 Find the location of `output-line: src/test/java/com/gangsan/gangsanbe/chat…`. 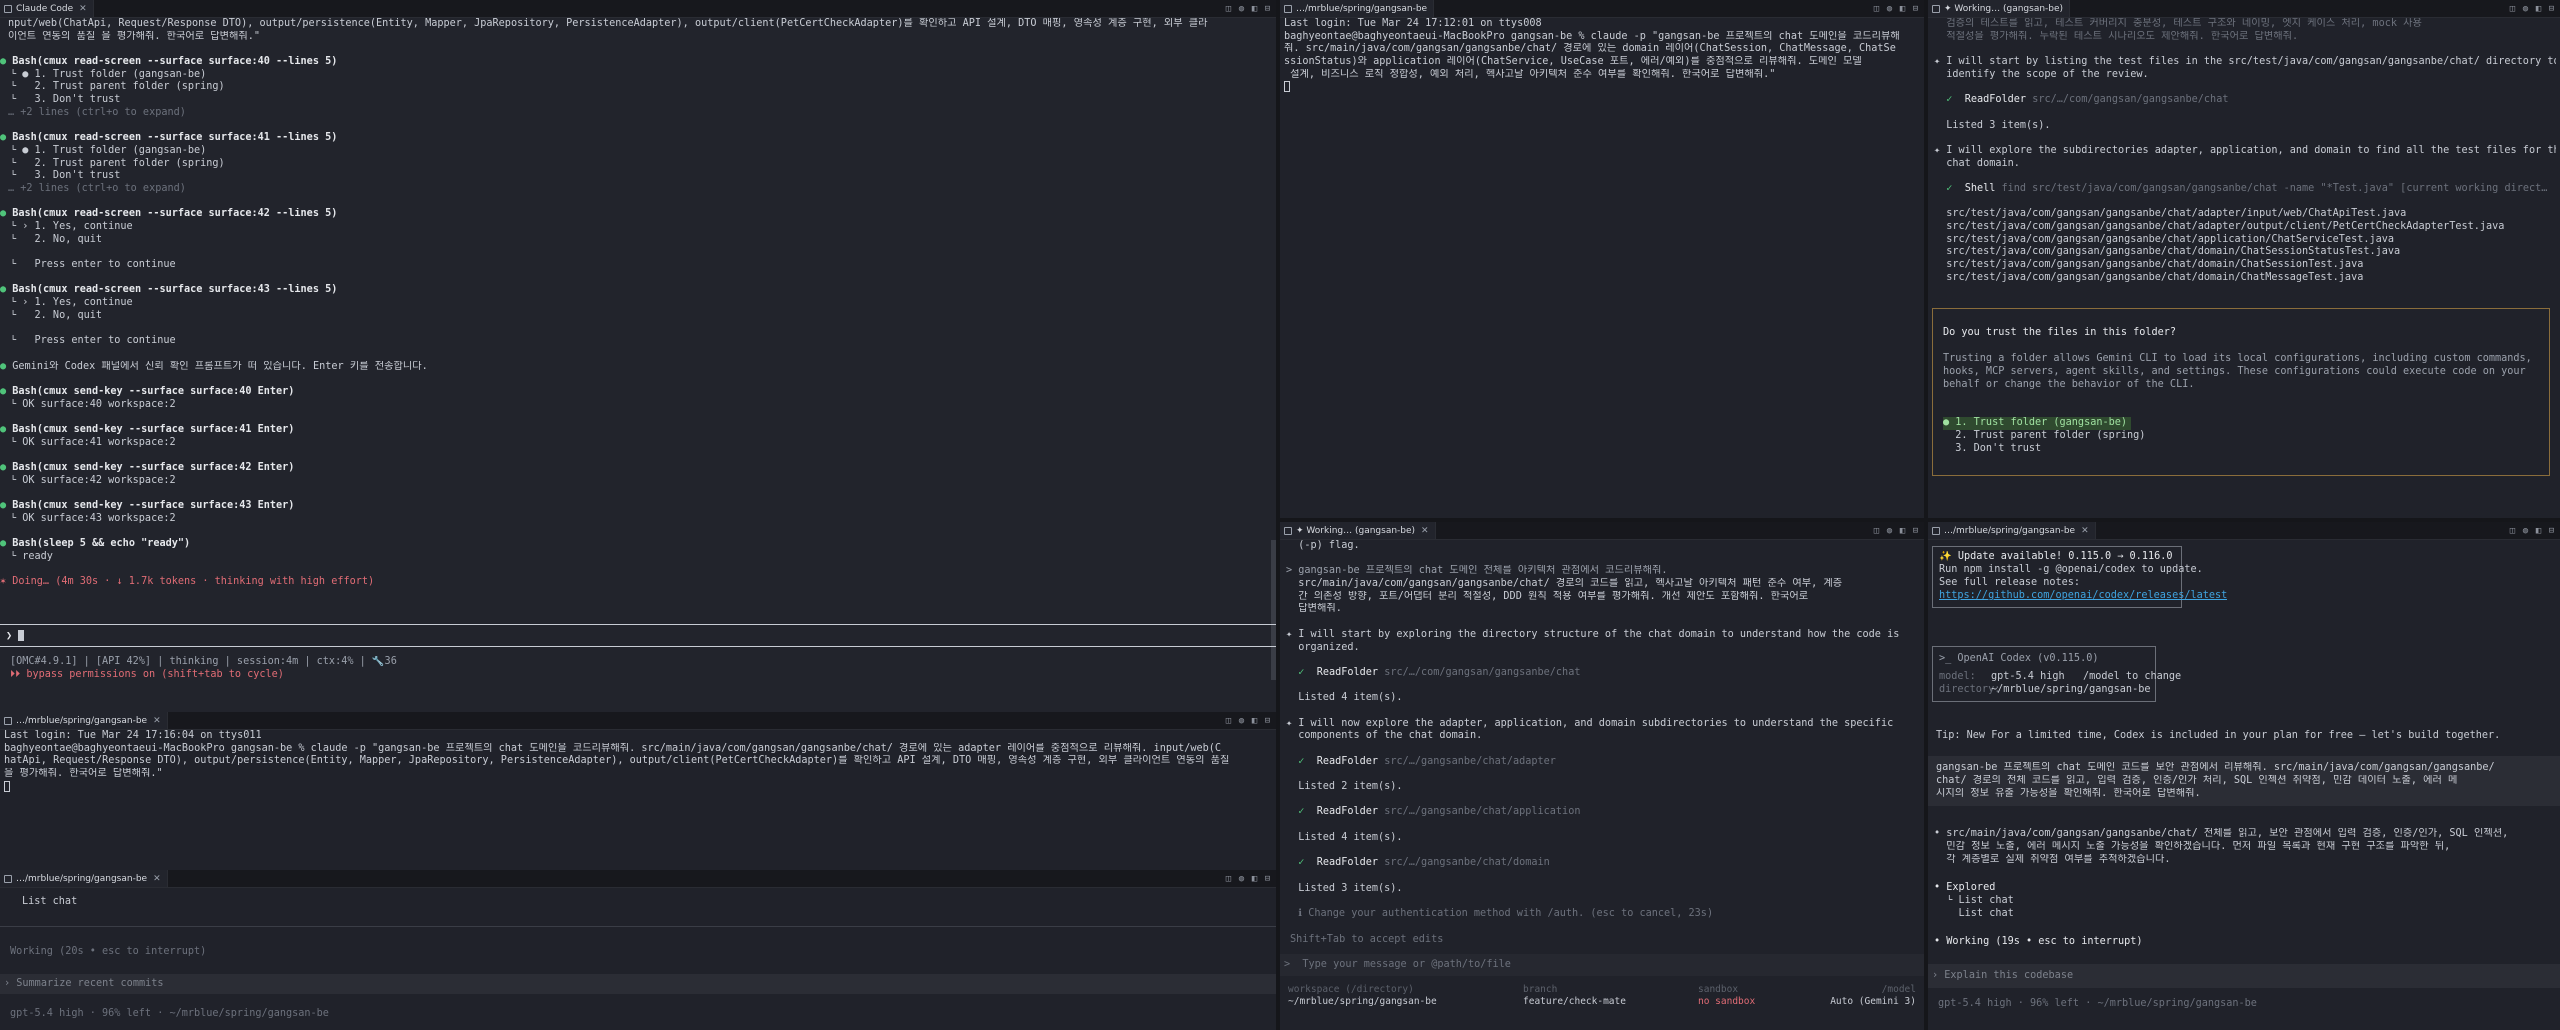

output-line: src/test/java/com/gangsan/gangsanbe/chat… is located at coordinates (2167, 252).